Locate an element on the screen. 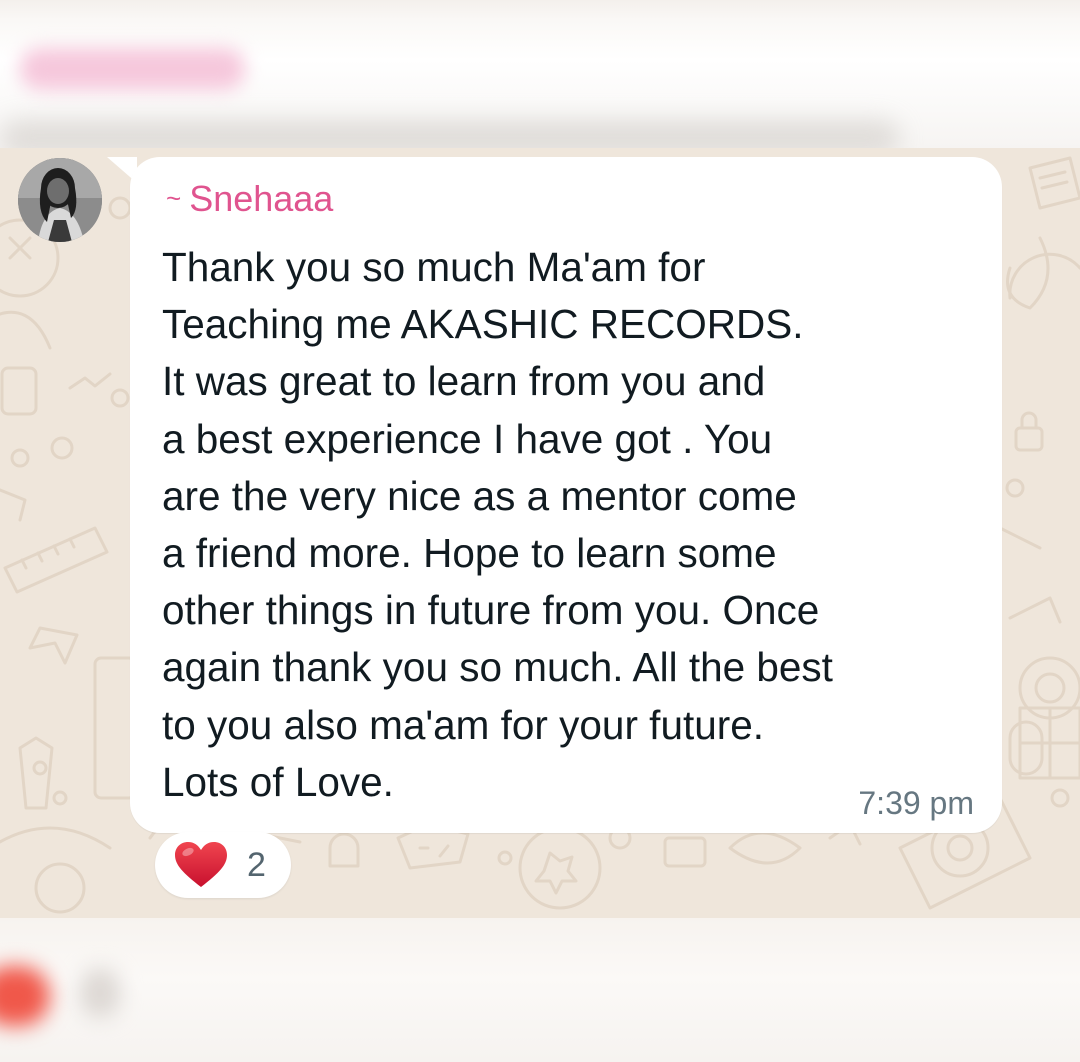  blurred-content is located at coordinates (100, 993).